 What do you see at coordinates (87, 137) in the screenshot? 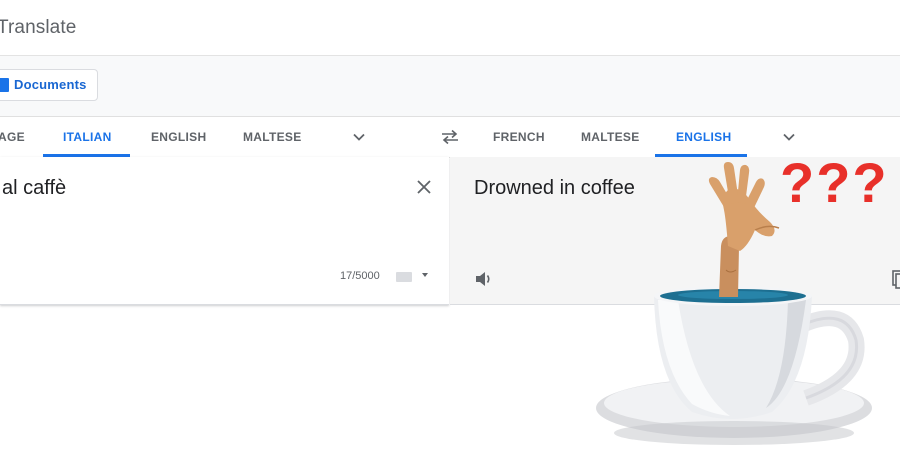
I see `tab-source-italian: ITALIAN` at bounding box center [87, 137].